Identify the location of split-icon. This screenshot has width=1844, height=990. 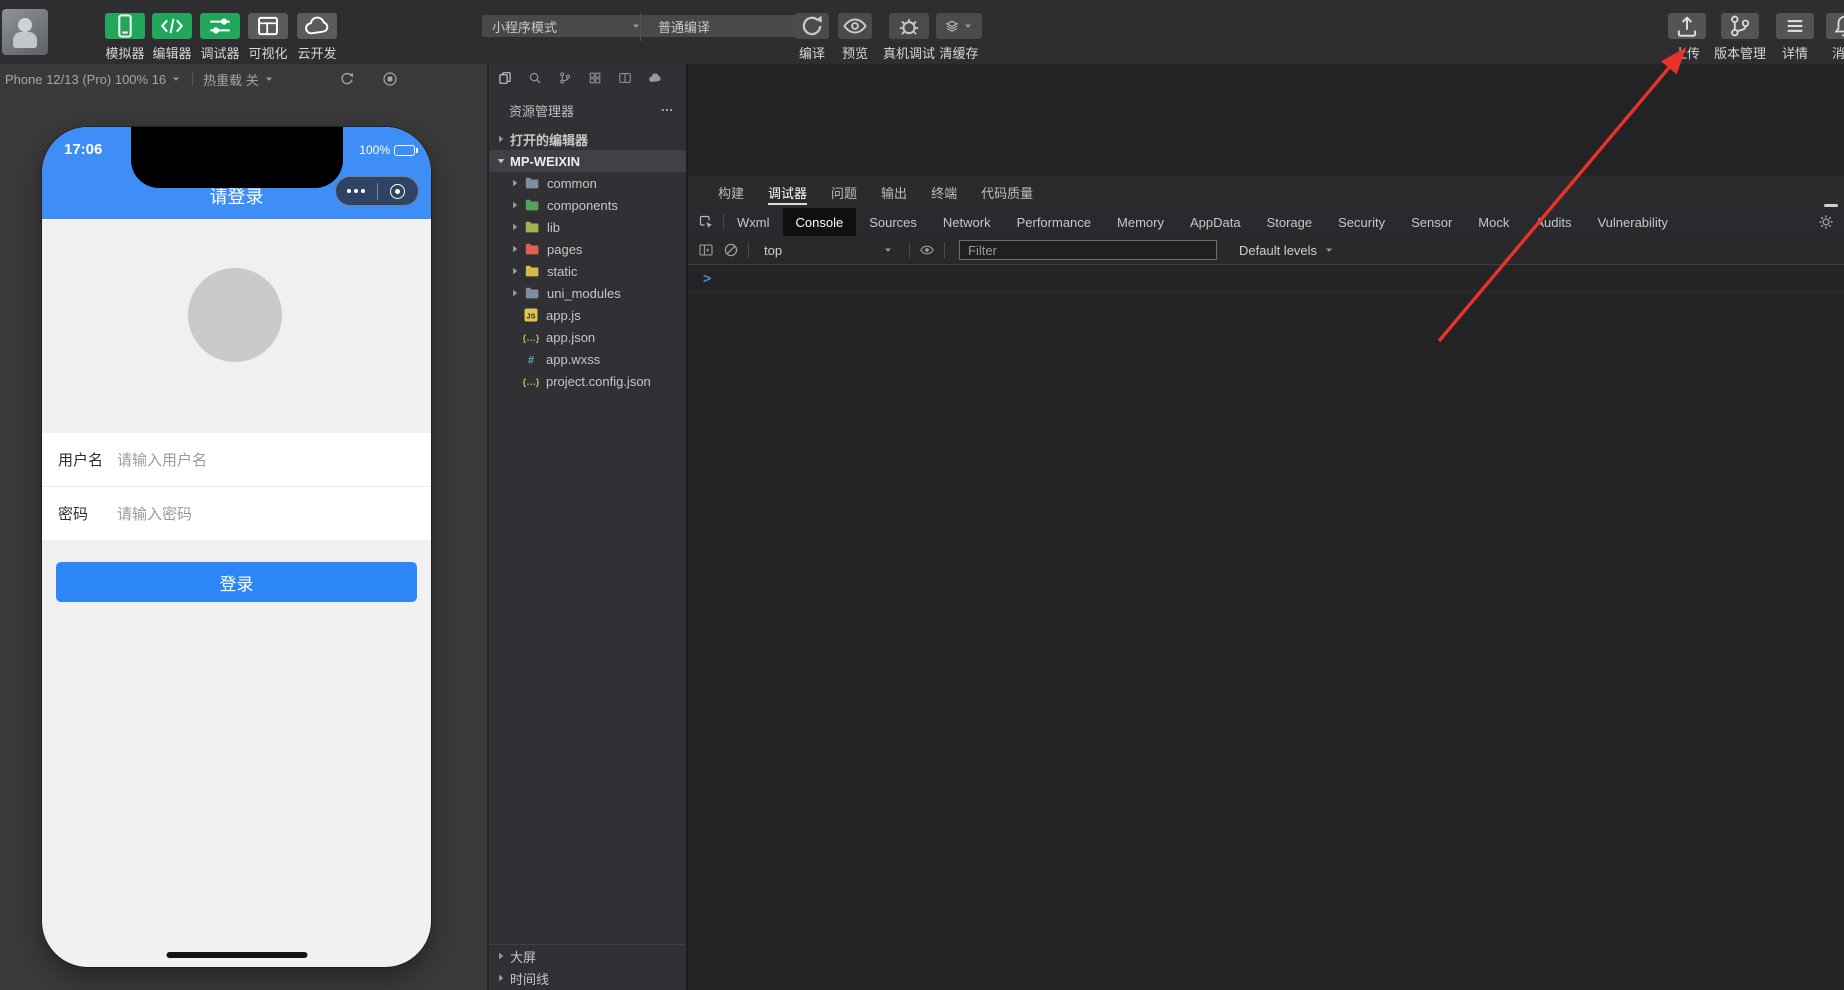
(625, 78).